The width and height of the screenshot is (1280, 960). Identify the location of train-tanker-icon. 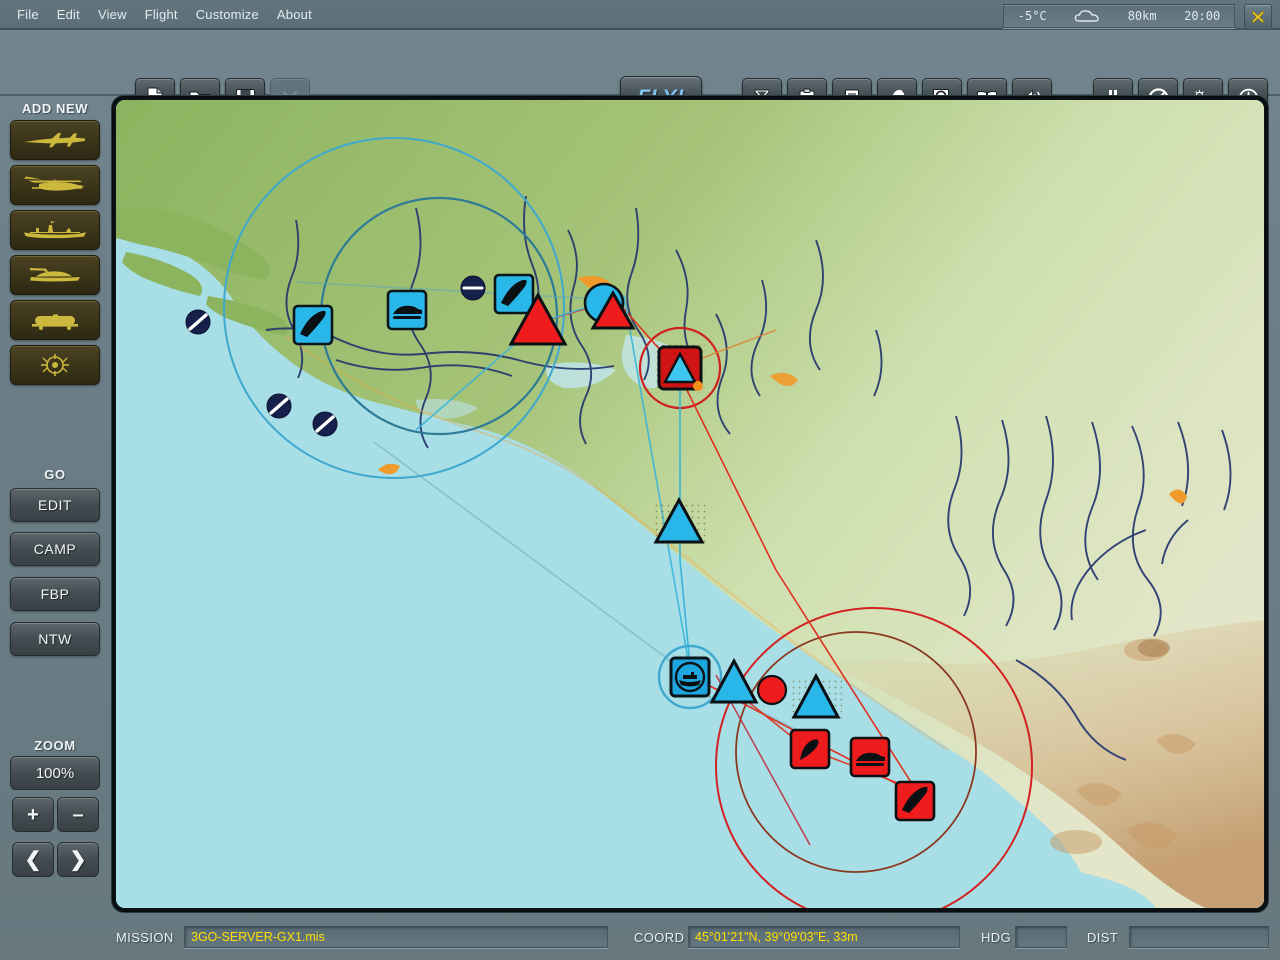
(55, 322).